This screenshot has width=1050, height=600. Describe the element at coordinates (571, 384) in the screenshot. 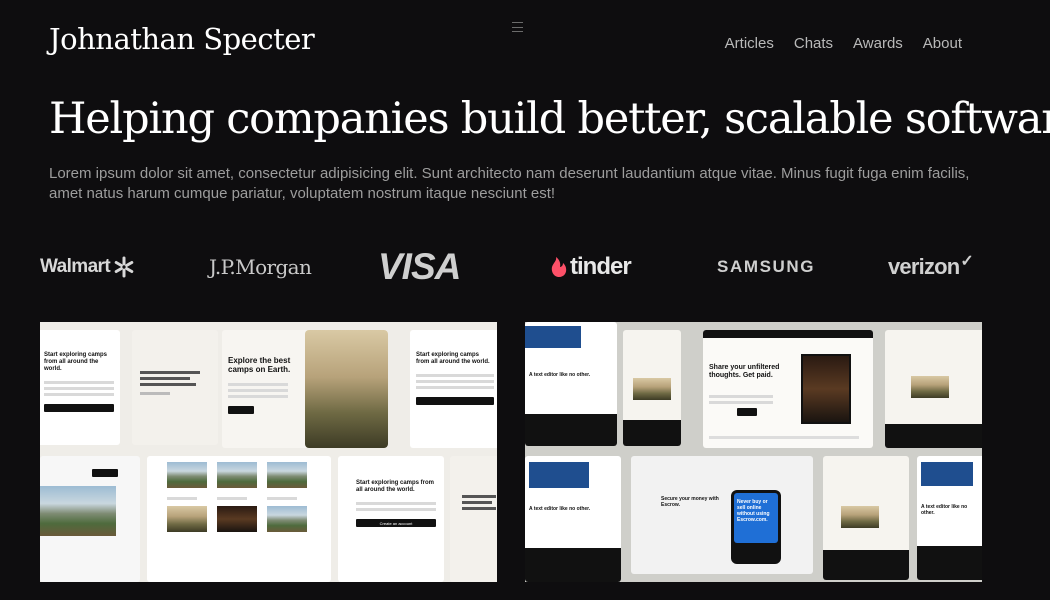

I see `mock-editor-screen: A text editor like no other.` at that location.